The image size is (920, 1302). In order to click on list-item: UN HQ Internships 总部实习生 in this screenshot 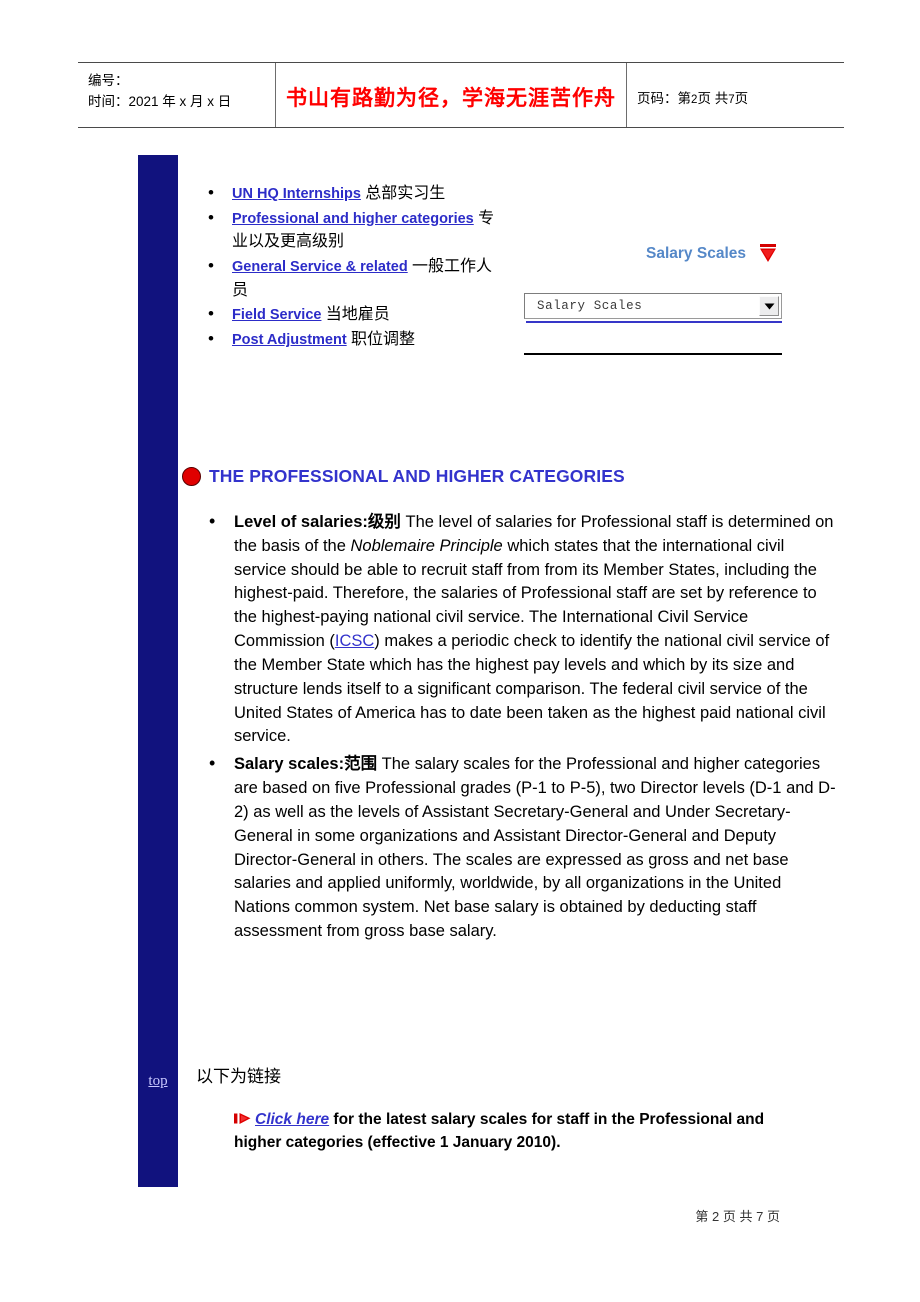, I will do `click(357, 193)`.